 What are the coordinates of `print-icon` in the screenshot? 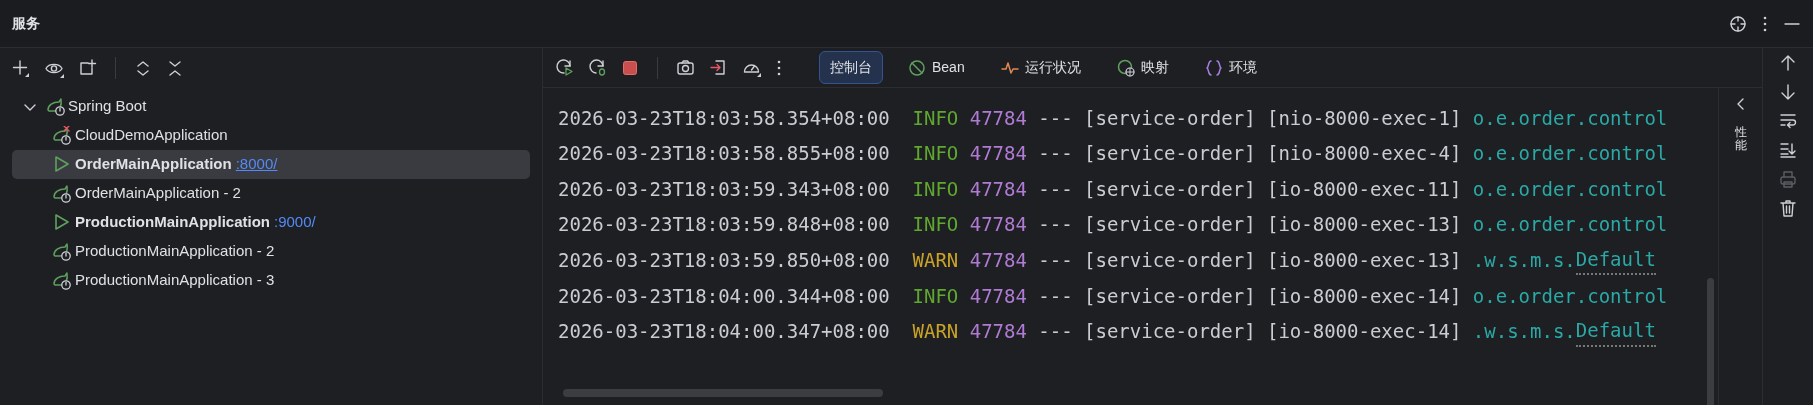 It's located at (1788, 179).